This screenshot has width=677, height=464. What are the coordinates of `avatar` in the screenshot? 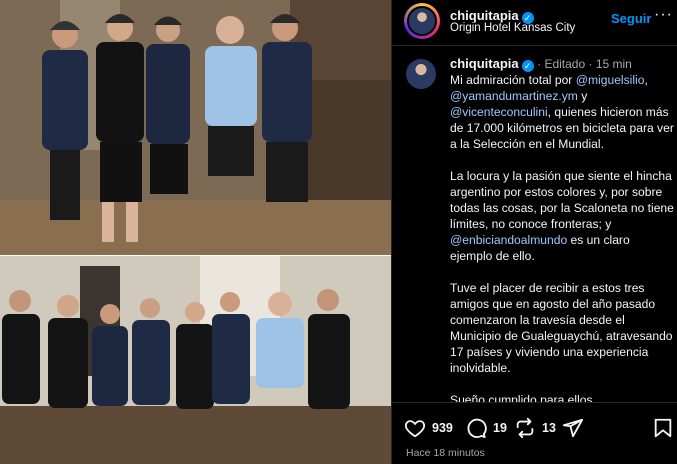 It's located at (422, 21).